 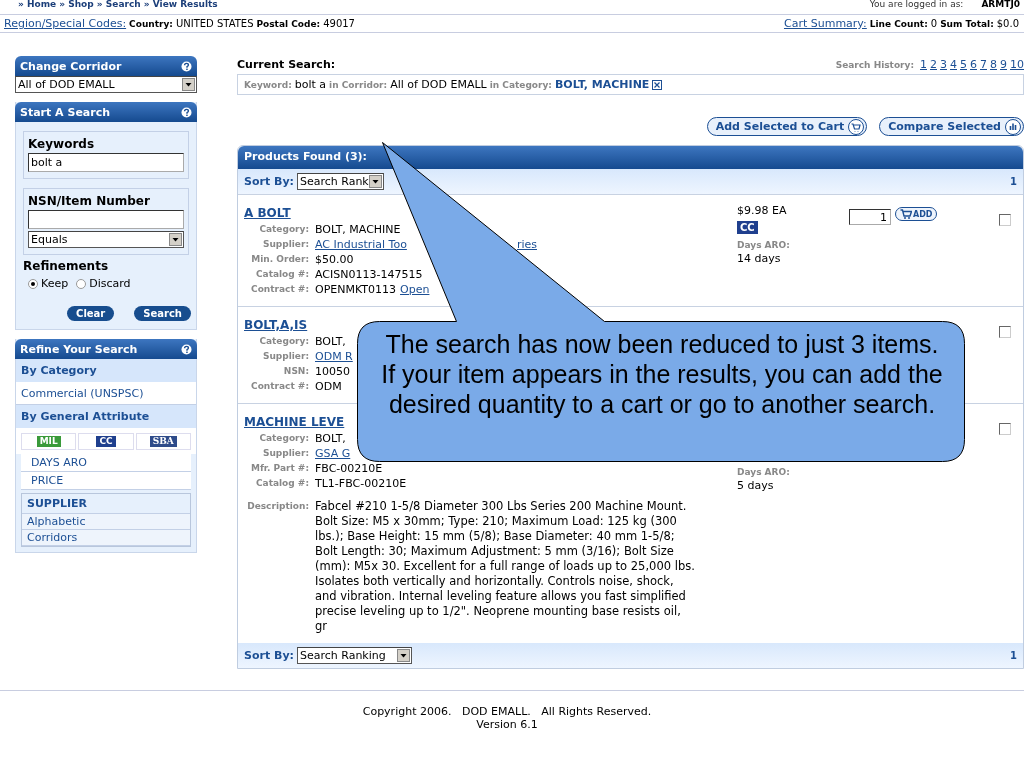 I want to click on add-to-cart-button: Add Selected to Cart, so click(x=787, y=126).